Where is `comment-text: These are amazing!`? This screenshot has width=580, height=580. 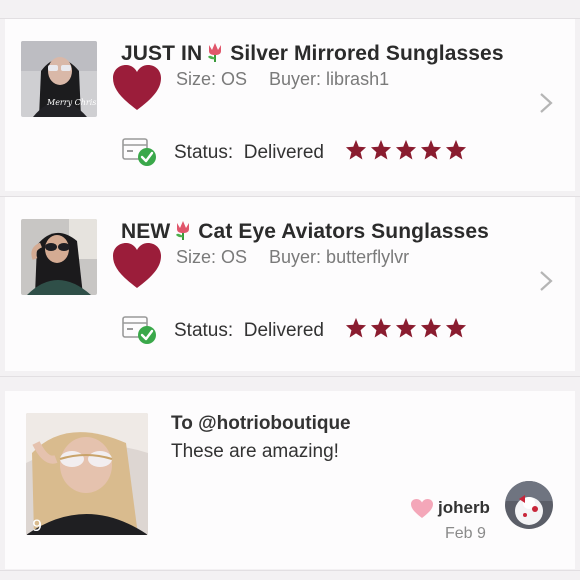
comment-text: These are amazing! is located at coordinates (255, 451).